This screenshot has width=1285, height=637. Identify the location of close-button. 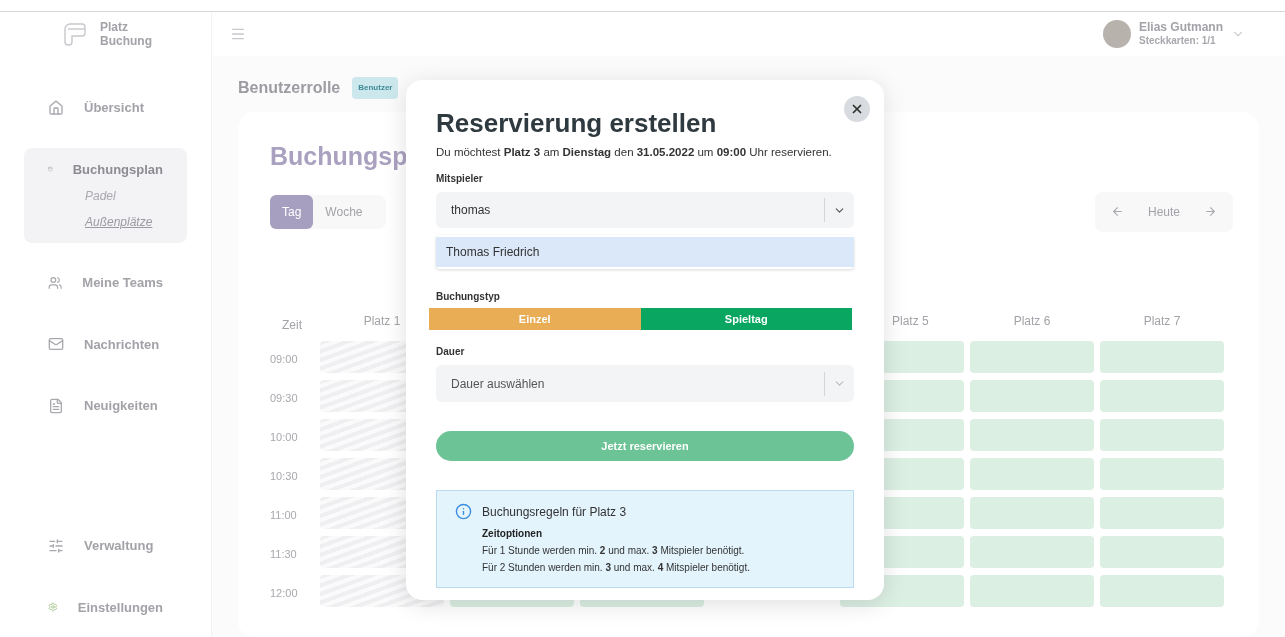
(857, 109).